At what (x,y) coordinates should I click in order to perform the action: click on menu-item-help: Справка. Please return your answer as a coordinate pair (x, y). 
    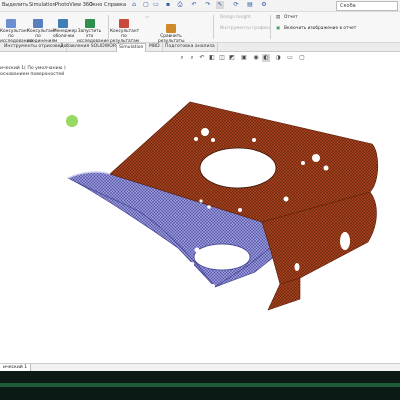
    Looking at the image, I should click on (115, 5).